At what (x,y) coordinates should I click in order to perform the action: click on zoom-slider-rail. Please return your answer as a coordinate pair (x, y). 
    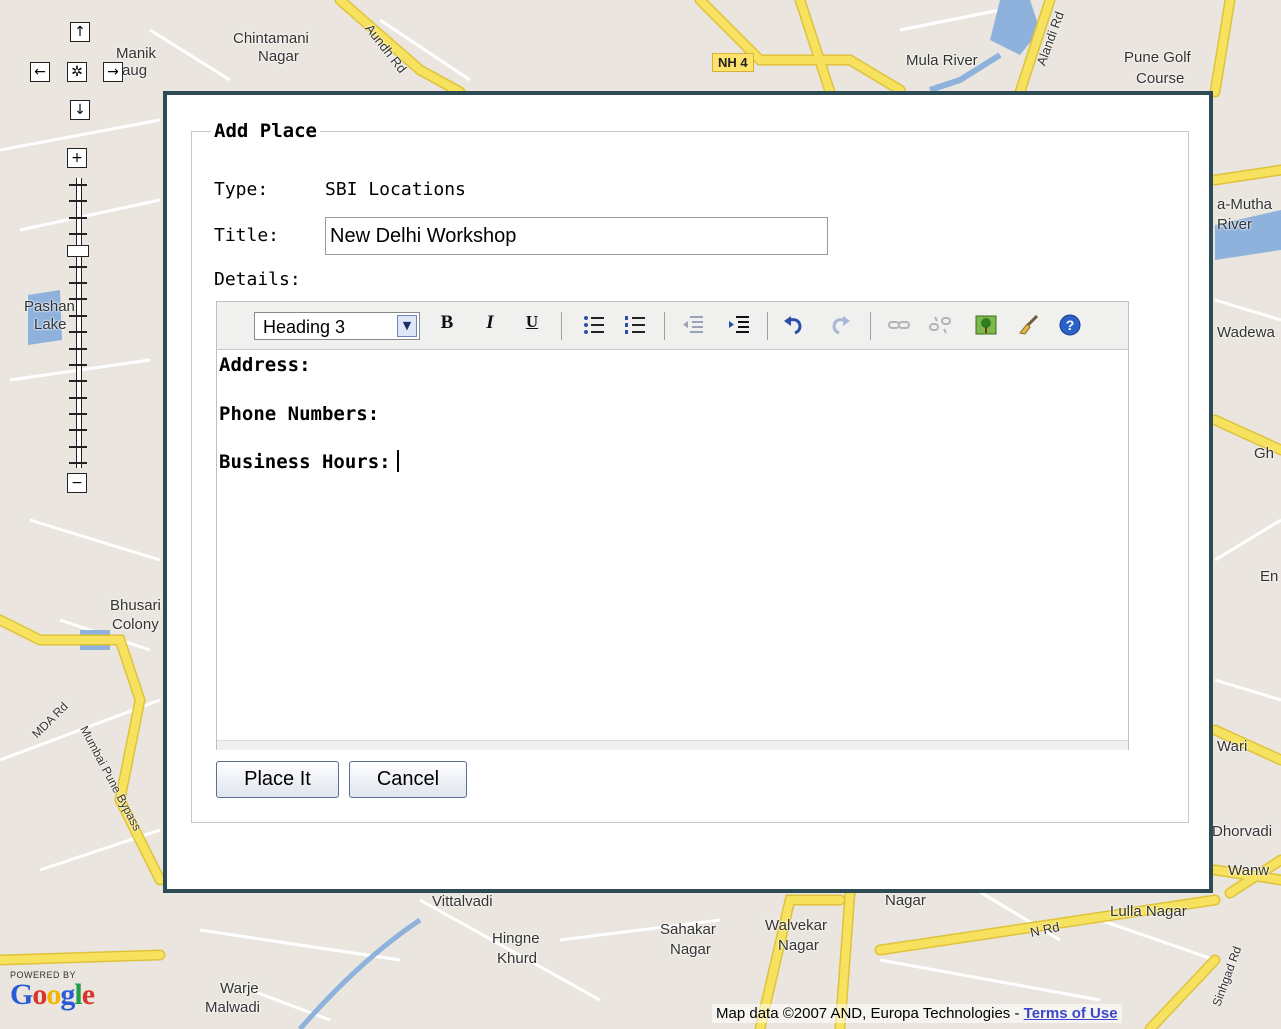
    Looking at the image, I should click on (79, 323).